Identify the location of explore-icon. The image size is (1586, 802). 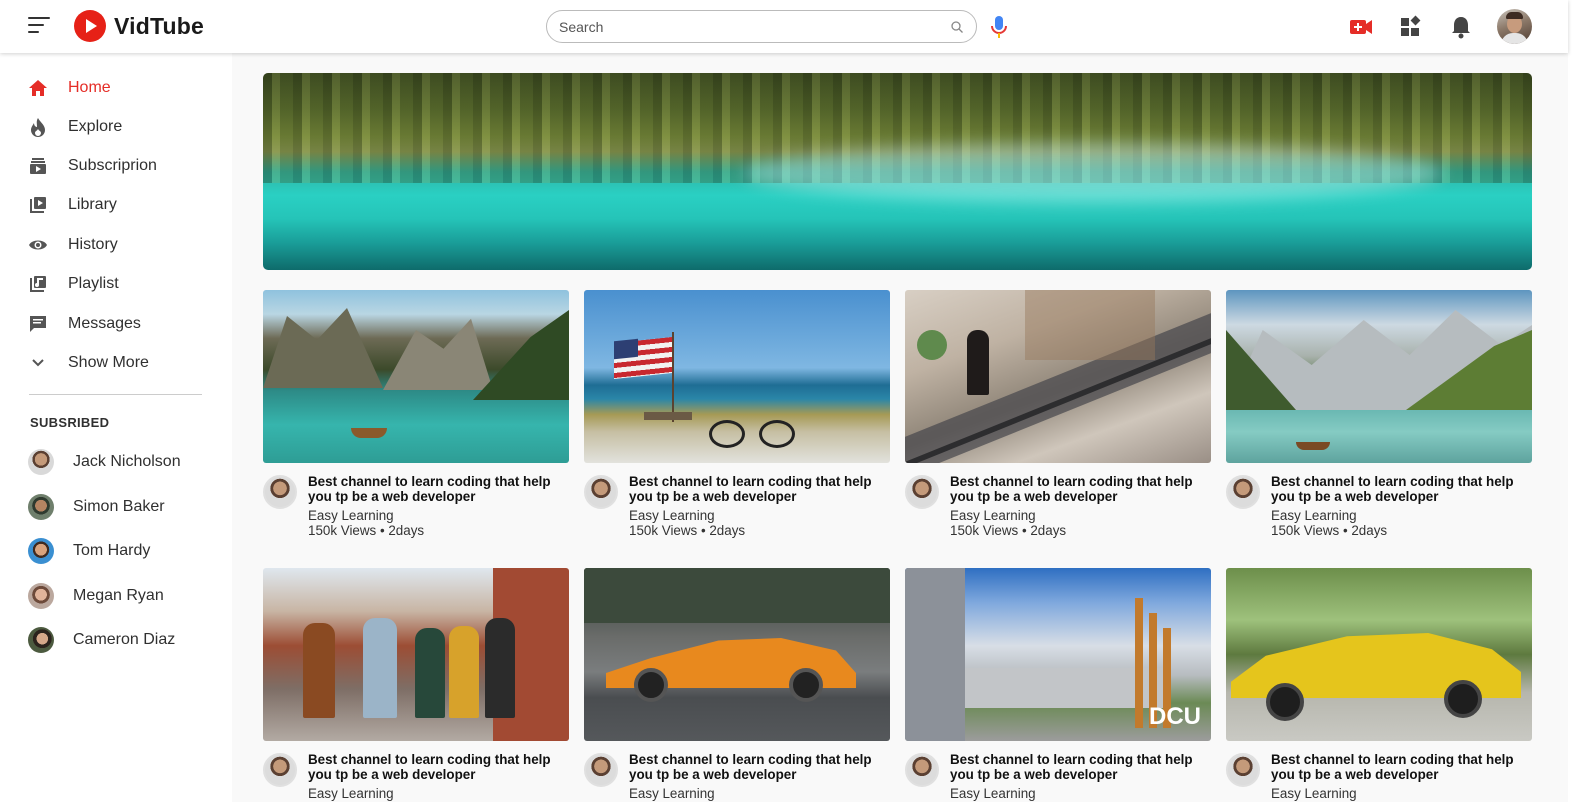
(38, 127).